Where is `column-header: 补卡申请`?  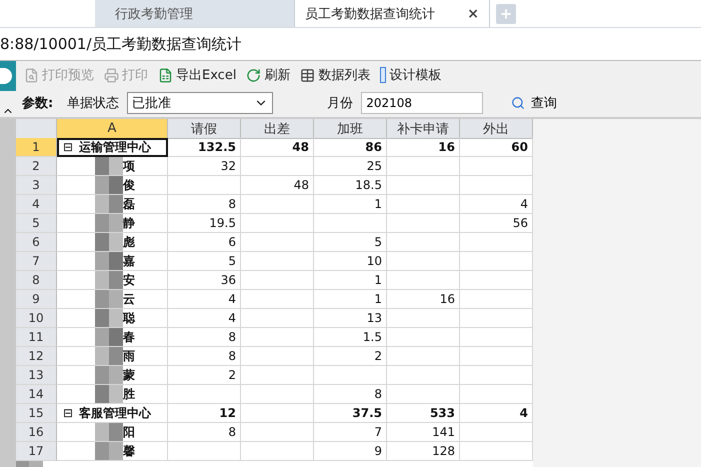
column-header: 补卡申请 is located at coordinates (423, 129).